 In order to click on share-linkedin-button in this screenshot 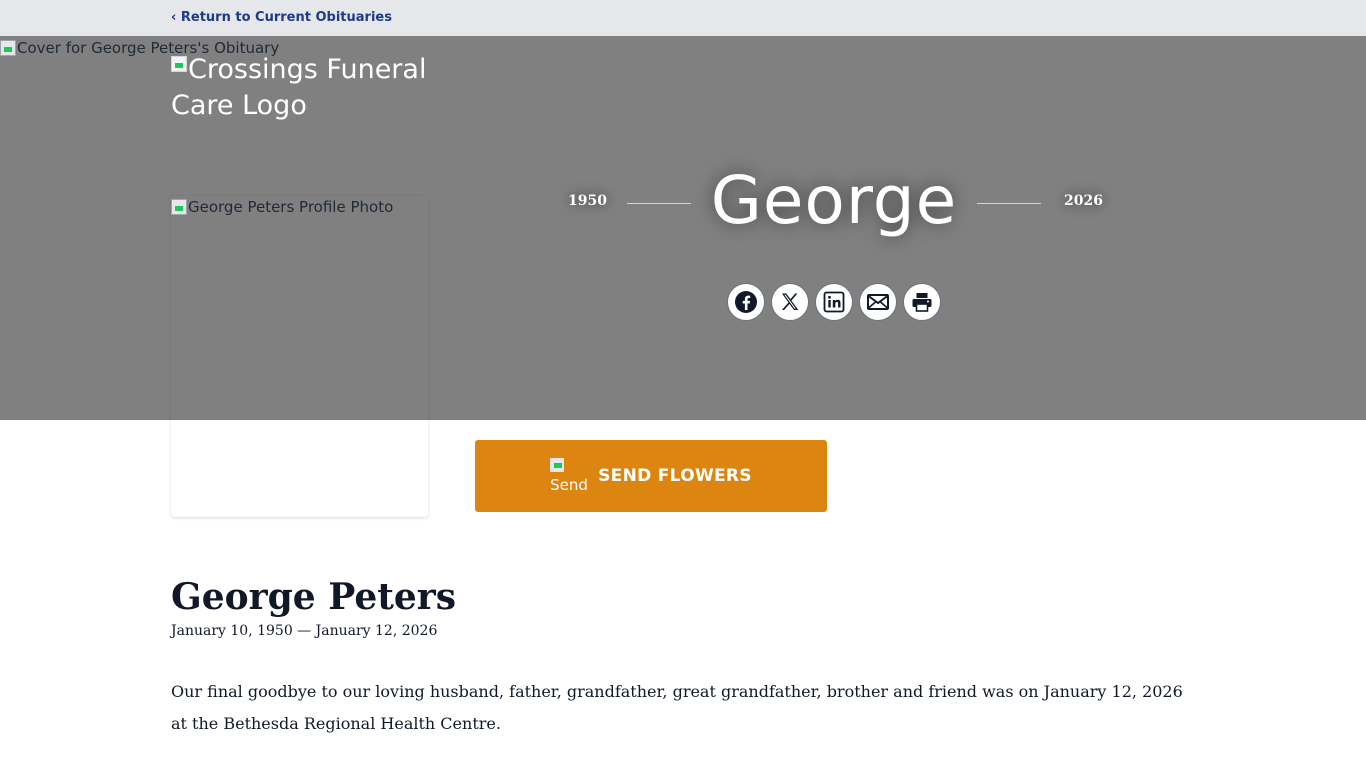, I will do `click(834, 302)`.